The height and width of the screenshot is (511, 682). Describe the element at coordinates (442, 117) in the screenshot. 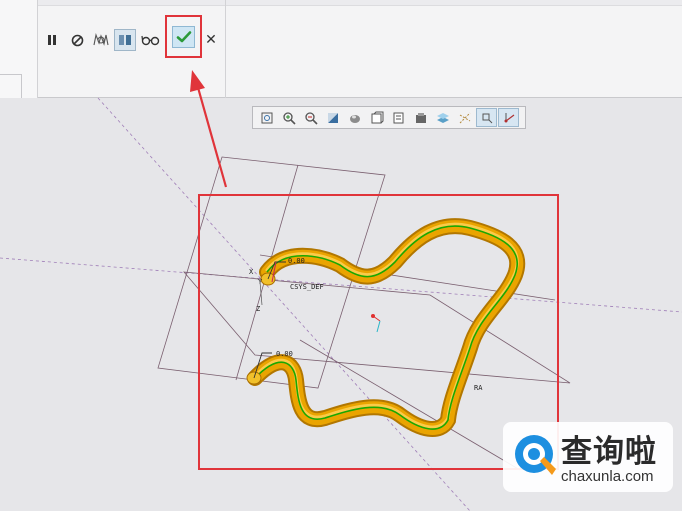

I see `datum-planes-icon` at that location.